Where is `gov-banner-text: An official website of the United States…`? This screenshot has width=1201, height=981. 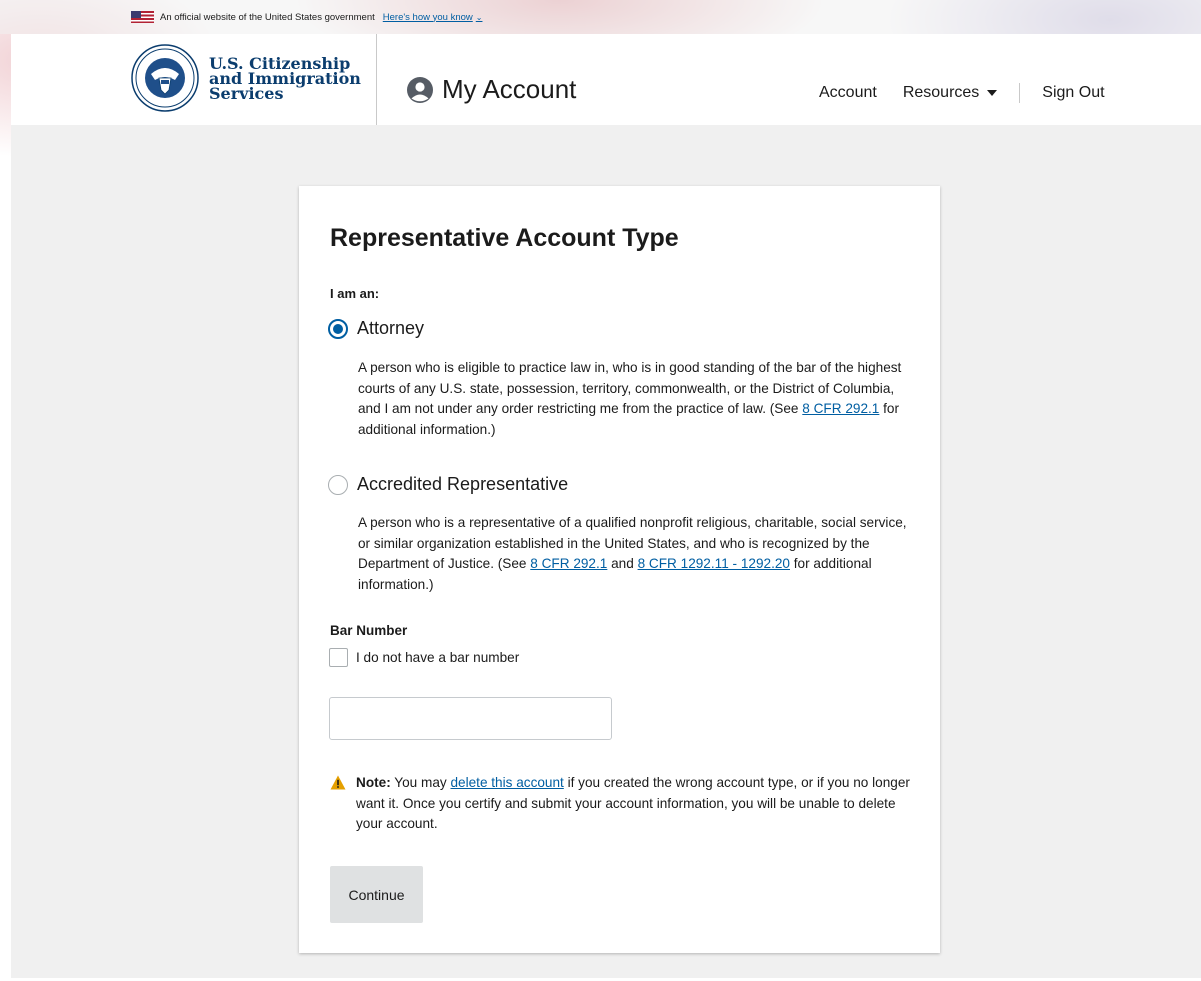
gov-banner-text: An official website of the United States… is located at coordinates (267, 17).